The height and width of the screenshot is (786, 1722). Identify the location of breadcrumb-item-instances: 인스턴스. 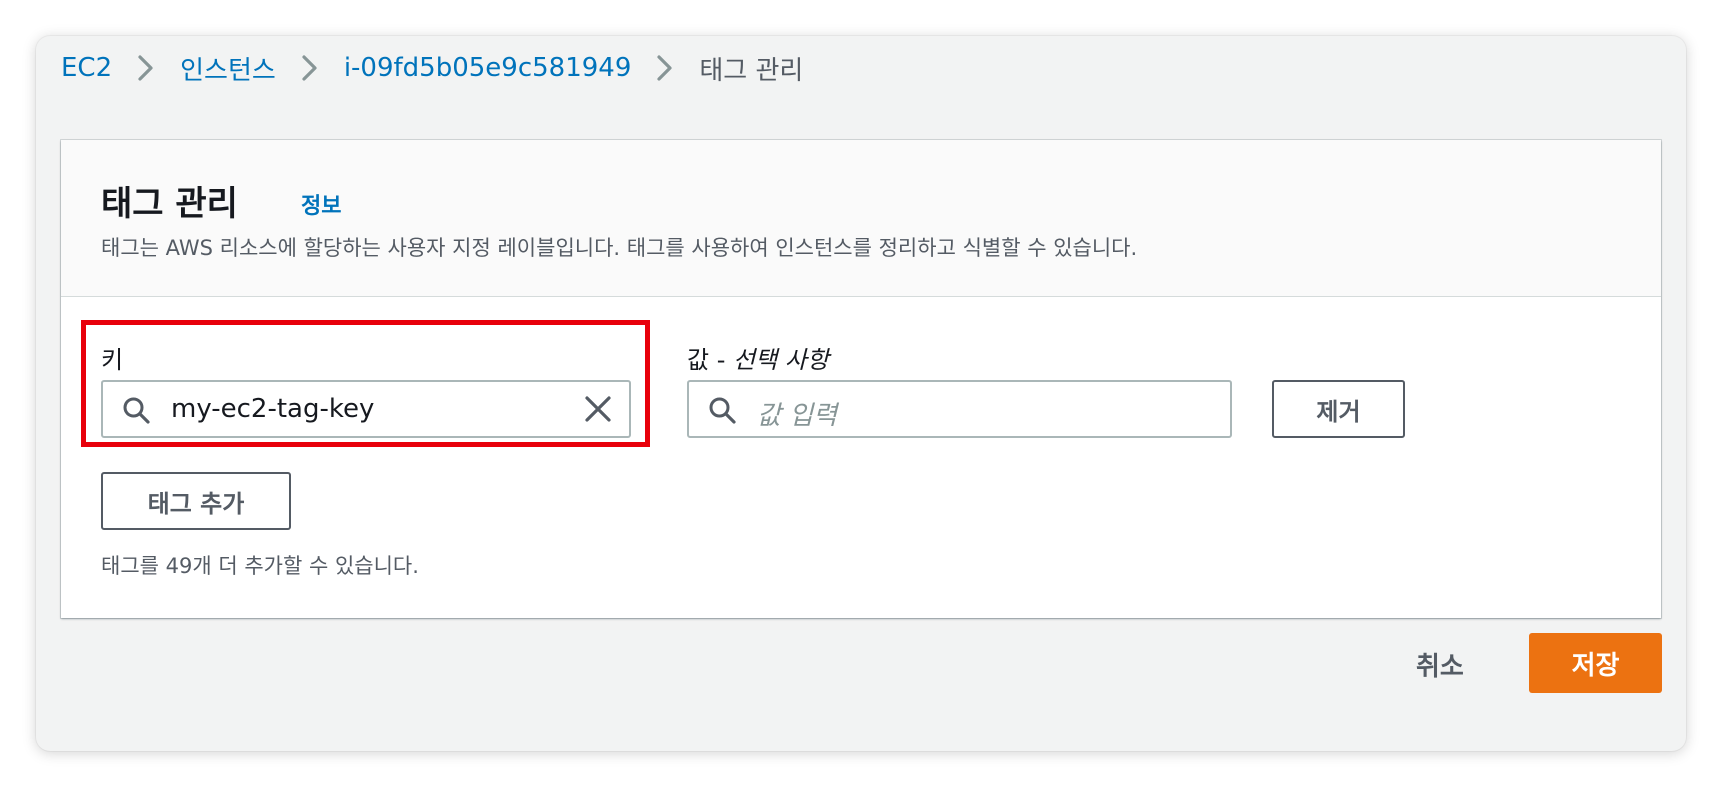
(228, 68).